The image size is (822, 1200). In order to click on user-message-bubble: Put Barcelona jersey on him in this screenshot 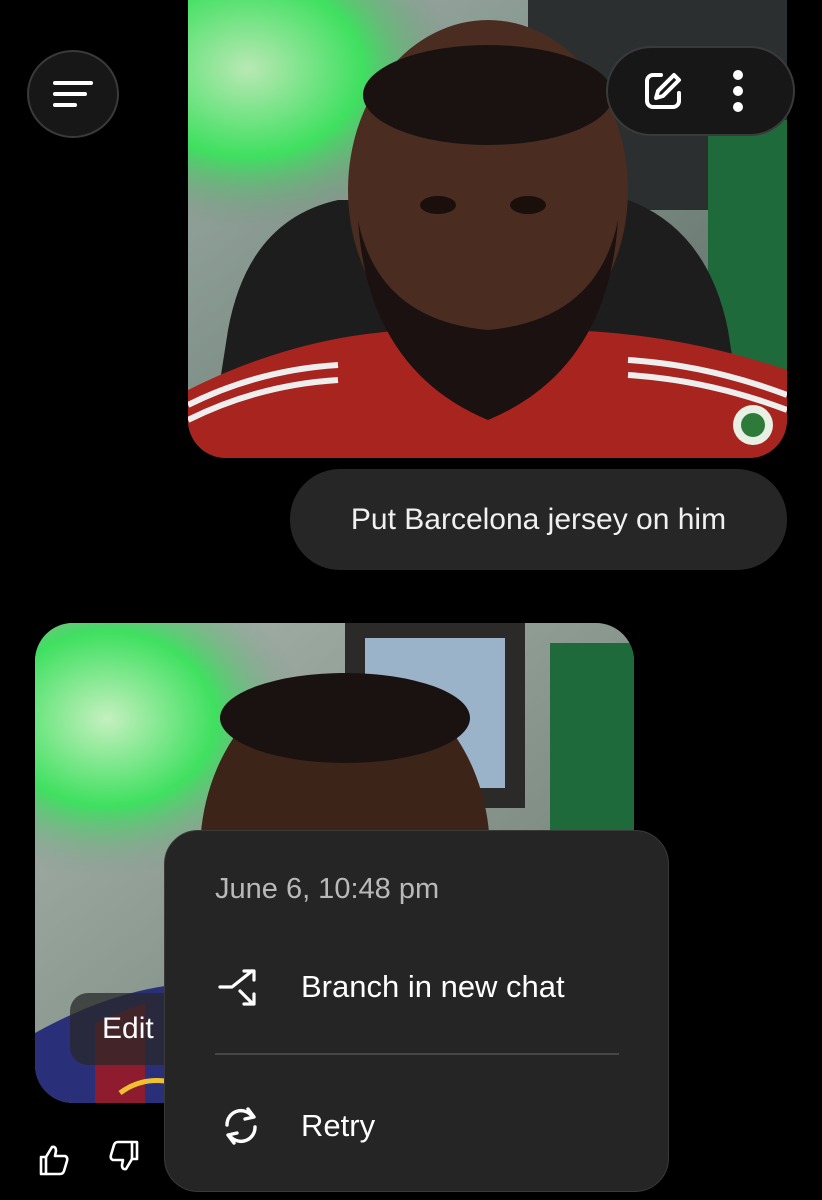, I will do `click(538, 519)`.